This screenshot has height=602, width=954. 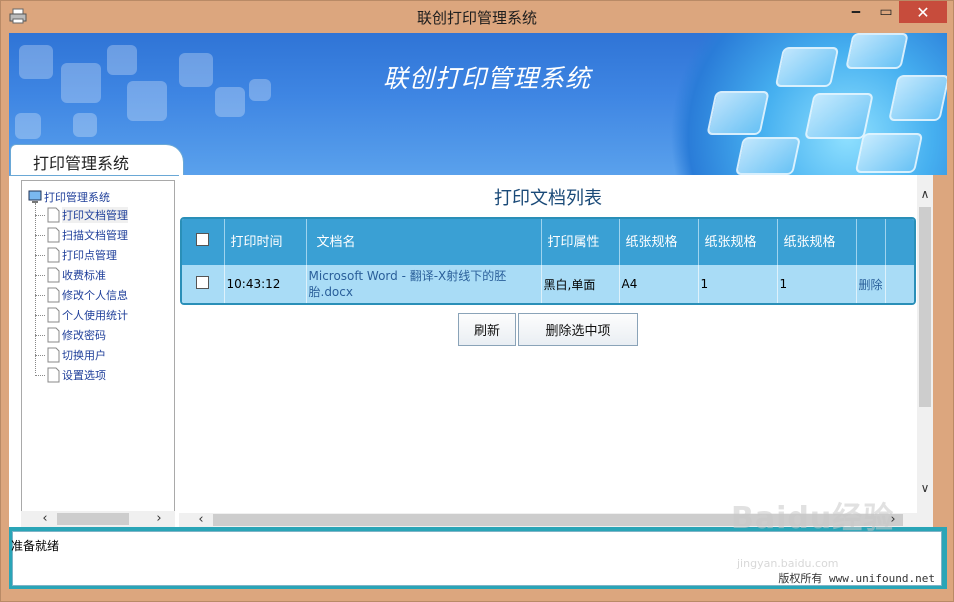 I want to click on title-bar: 联创打印管理系统 🗕 ▭ ✕, so click(x=477, y=17).